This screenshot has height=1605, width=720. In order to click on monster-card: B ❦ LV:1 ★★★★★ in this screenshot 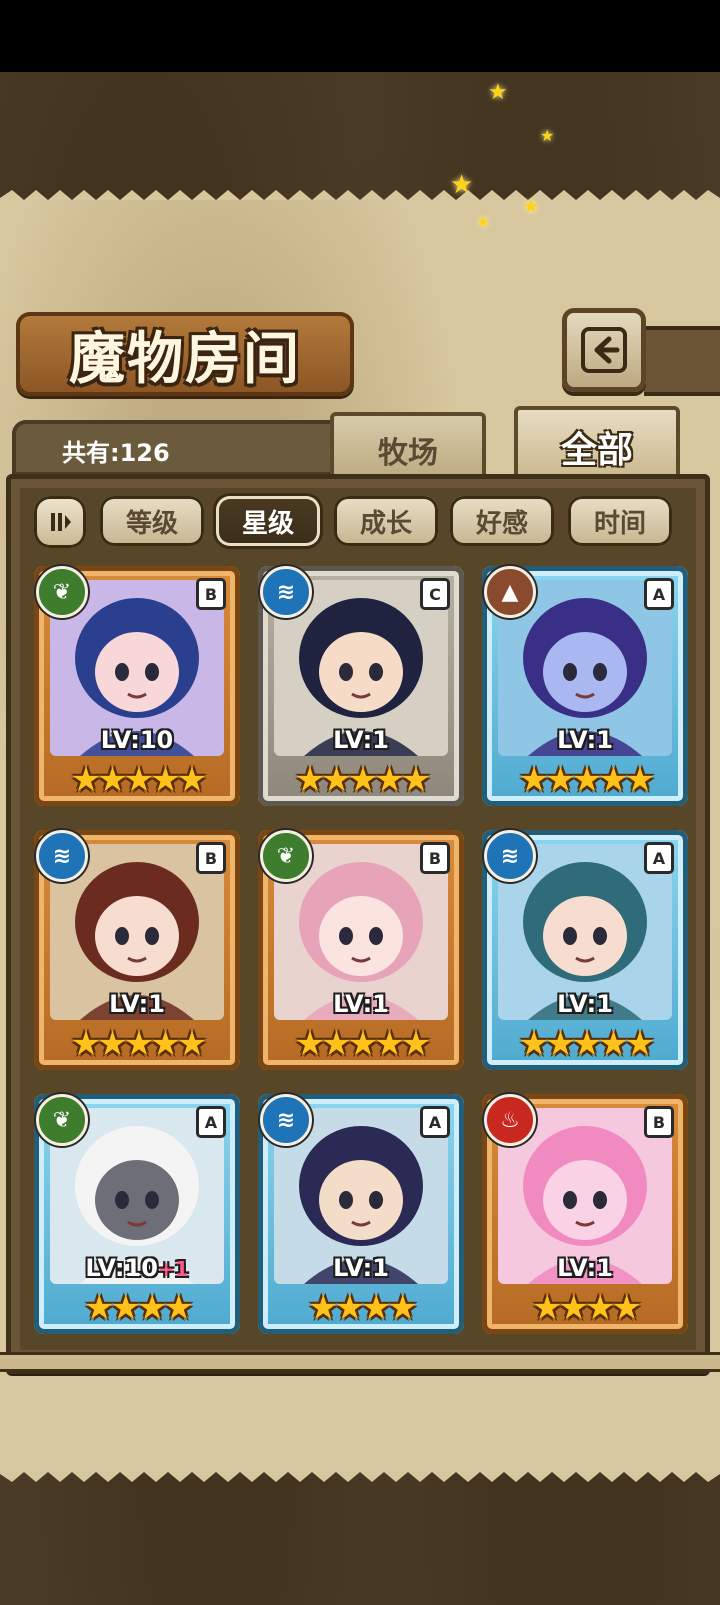, I will do `click(361, 950)`.